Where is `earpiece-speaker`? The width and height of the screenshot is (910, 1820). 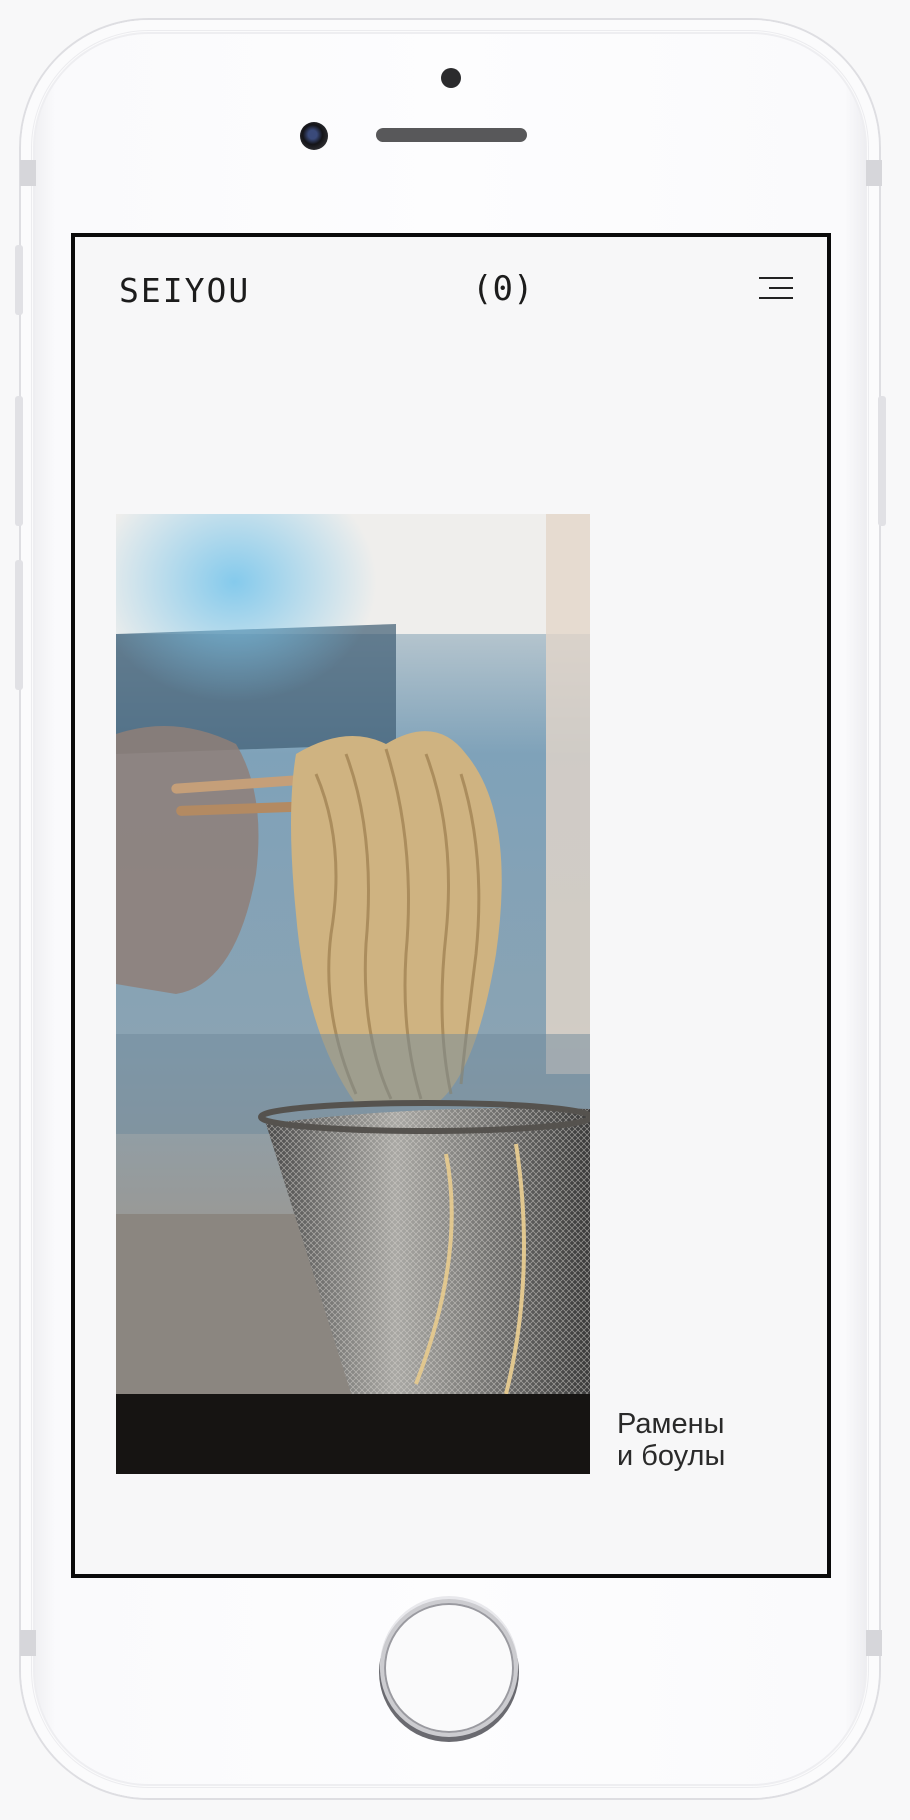 earpiece-speaker is located at coordinates (451, 135).